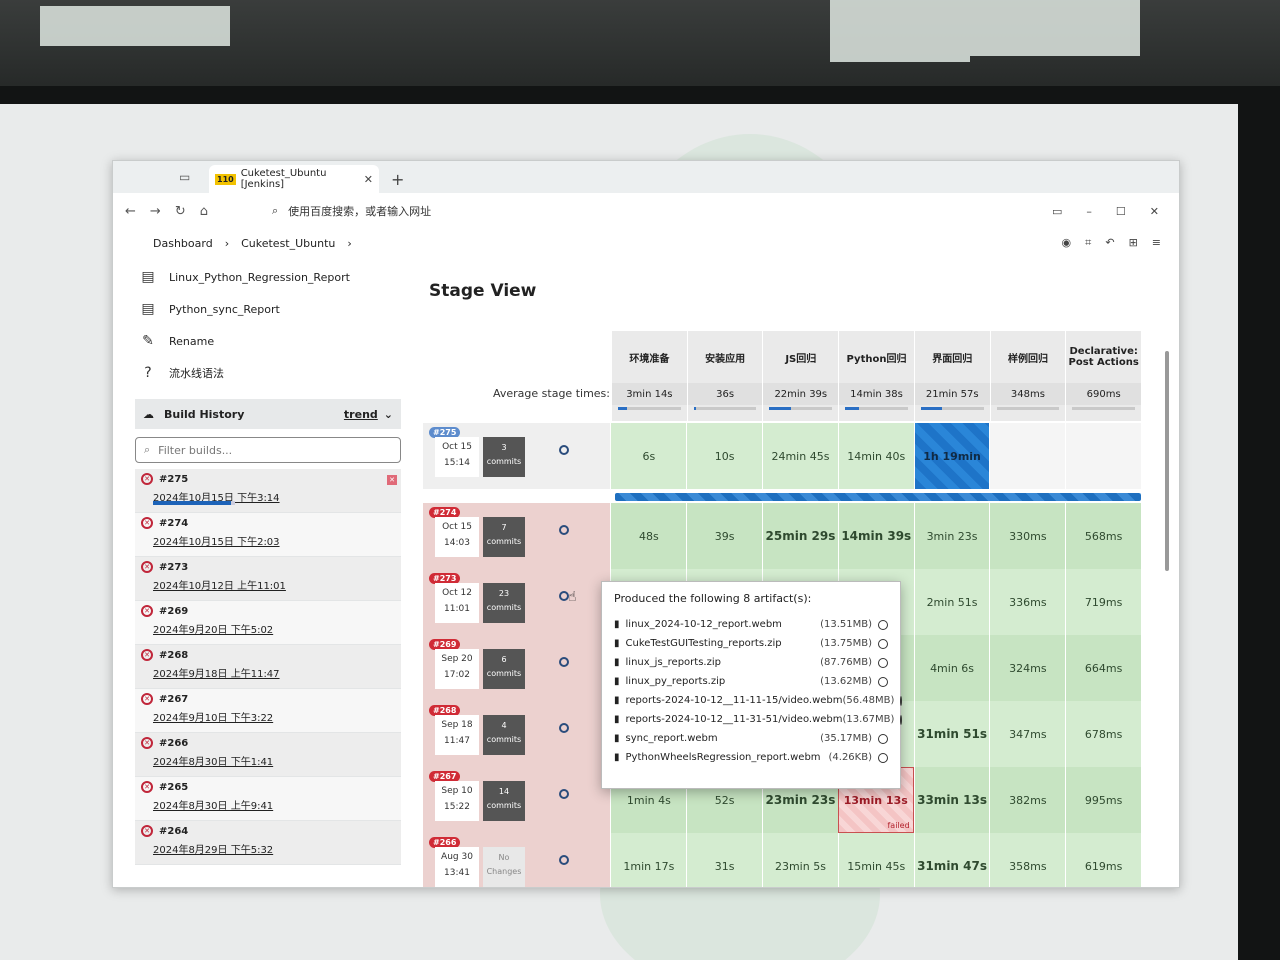 The width and height of the screenshot is (1280, 960). What do you see at coordinates (268, 760) in the screenshot?
I see `build-date: 2024年8月30日 下午1:41` at bounding box center [268, 760].